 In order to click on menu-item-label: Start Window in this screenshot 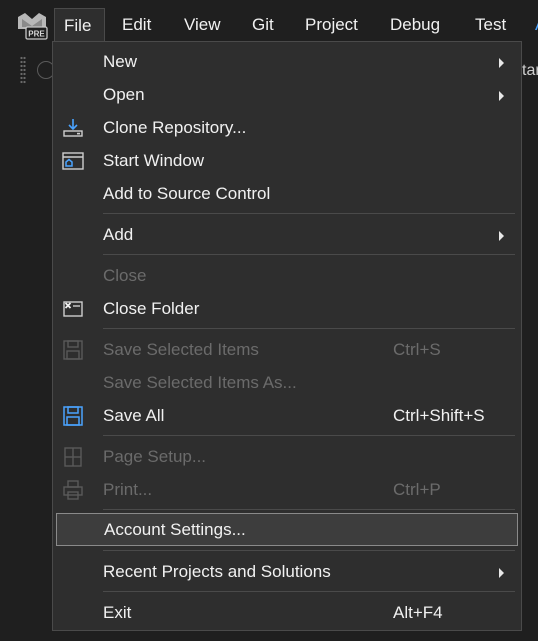, I will do `click(154, 160)`.